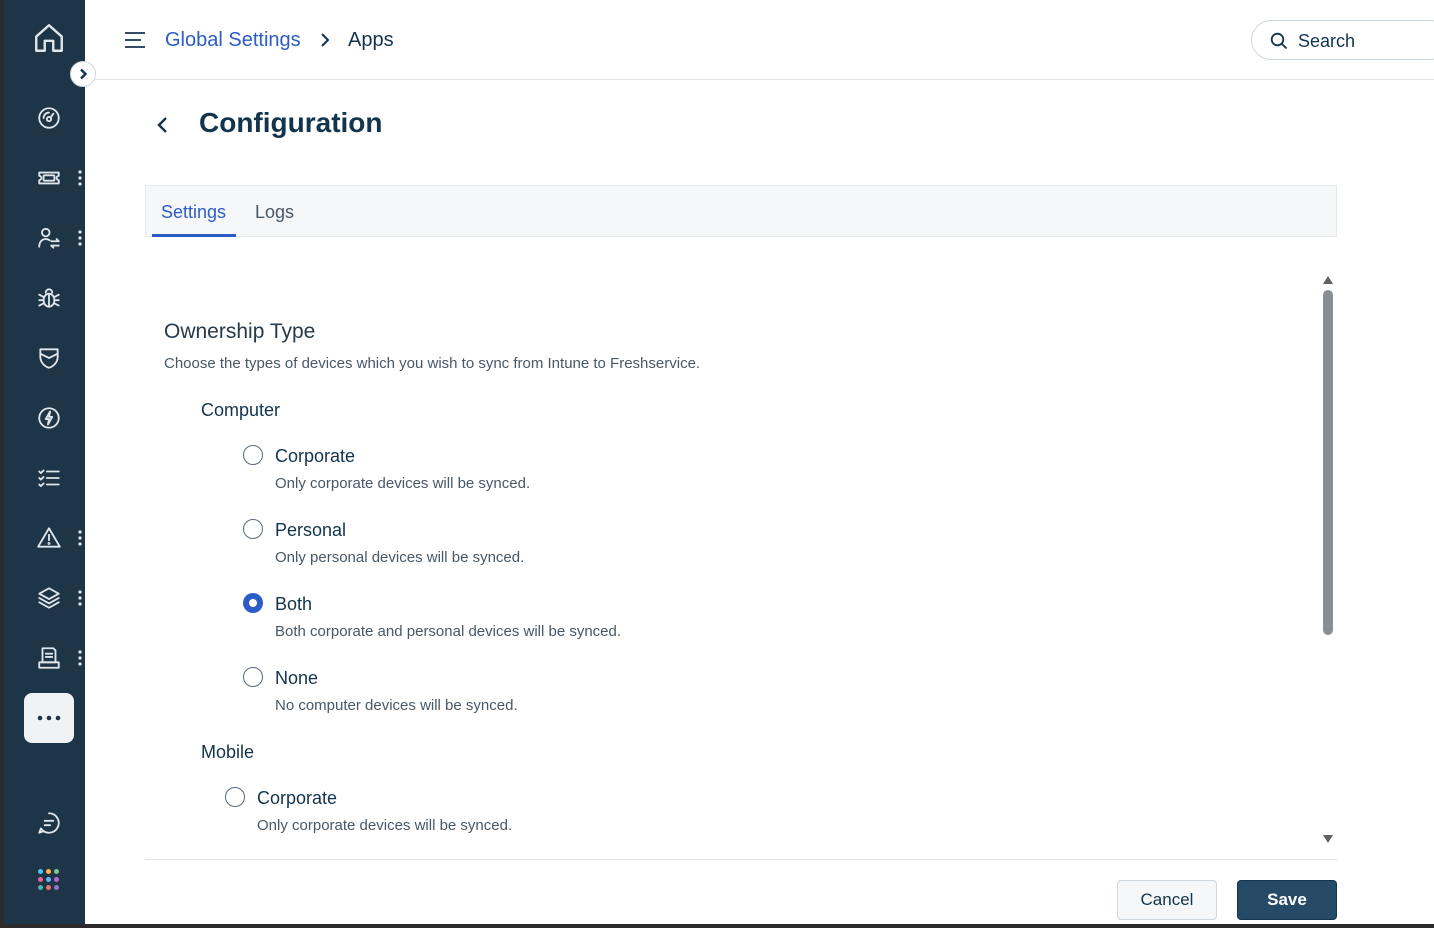 Image resolution: width=1434 pixels, height=928 pixels. What do you see at coordinates (315, 456) in the screenshot?
I see `computer-corporate-label: Corporate` at bounding box center [315, 456].